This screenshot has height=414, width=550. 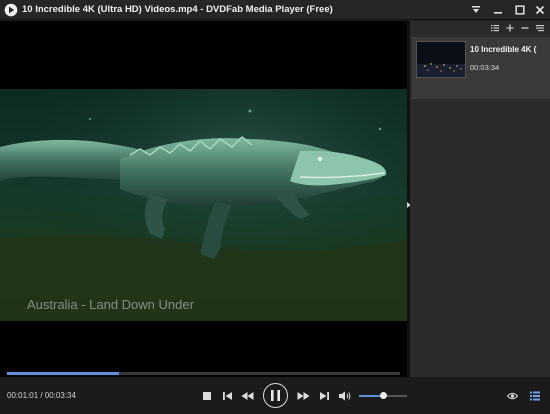 I want to click on menu-icon, so click(x=540, y=28).